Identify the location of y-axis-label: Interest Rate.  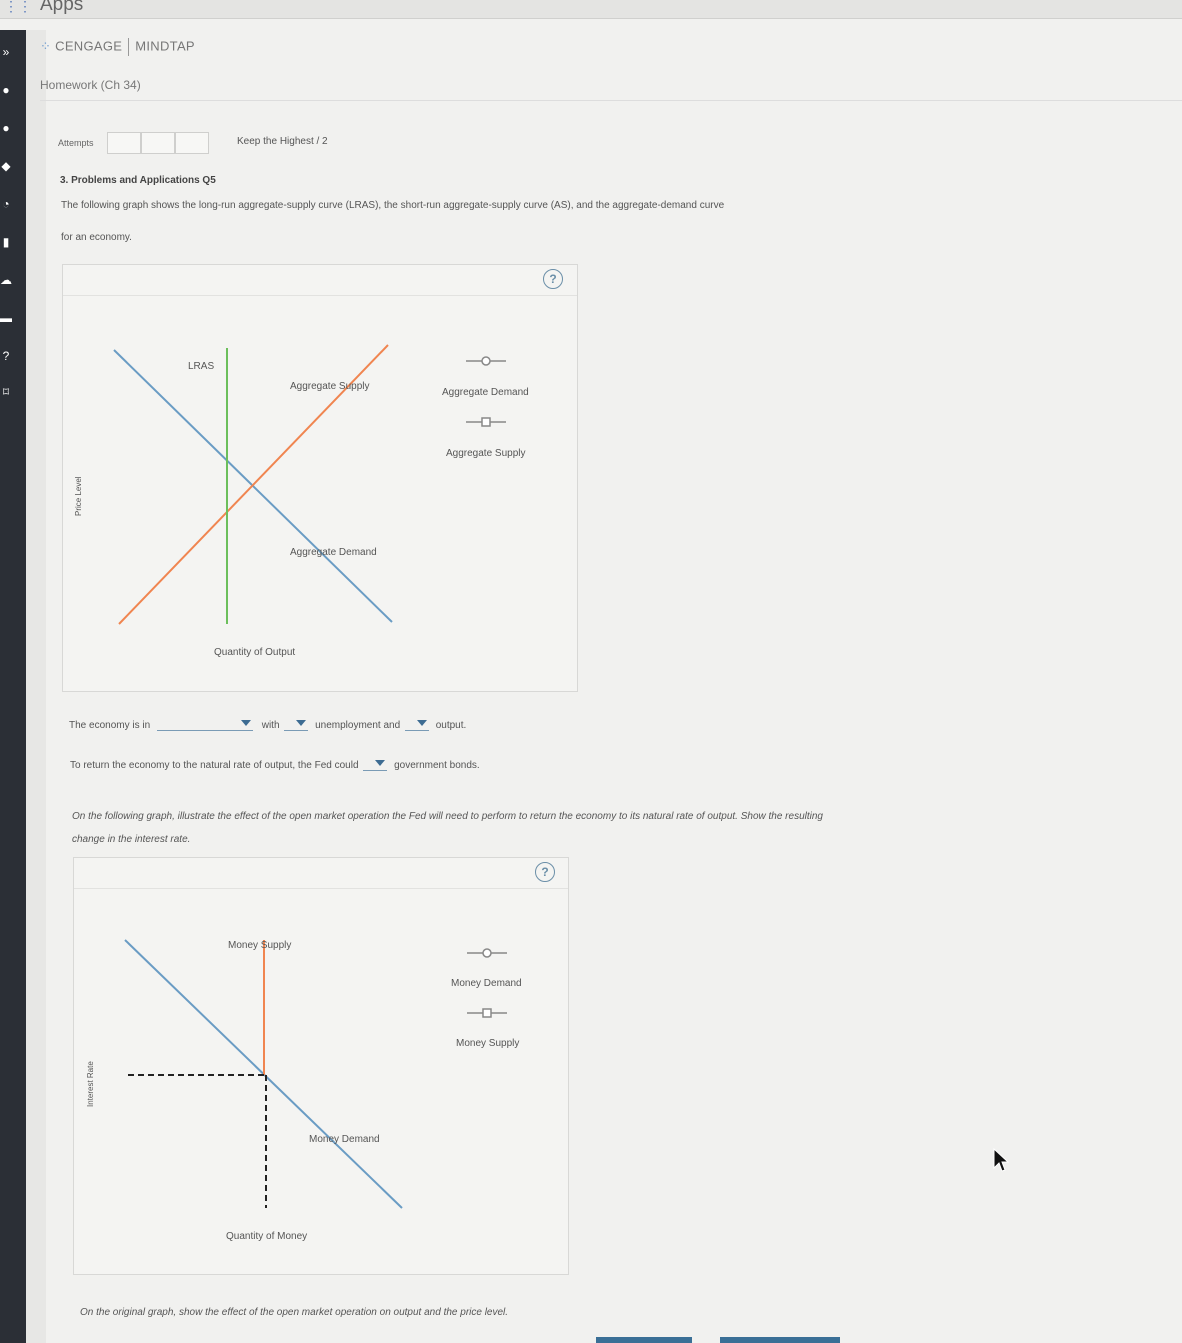
(90, 1084).